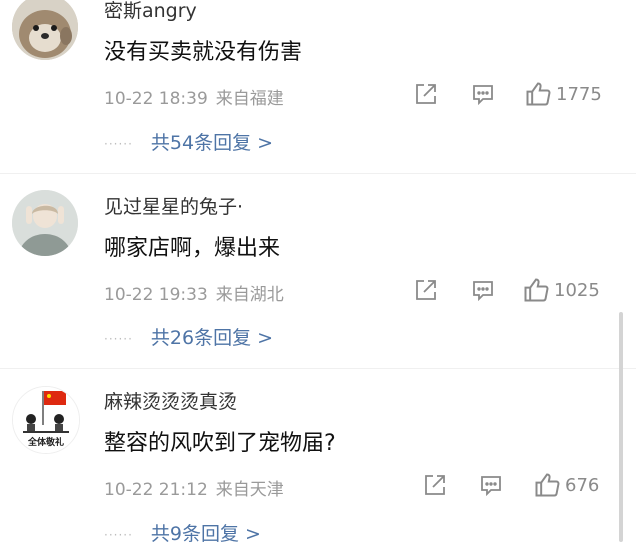 This screenshot has height=558, width=636. What do you see at coordinates (173, 205) in the screenshot?
I see `username: 见过星星的兔子·` at bounding box center [173, 205].